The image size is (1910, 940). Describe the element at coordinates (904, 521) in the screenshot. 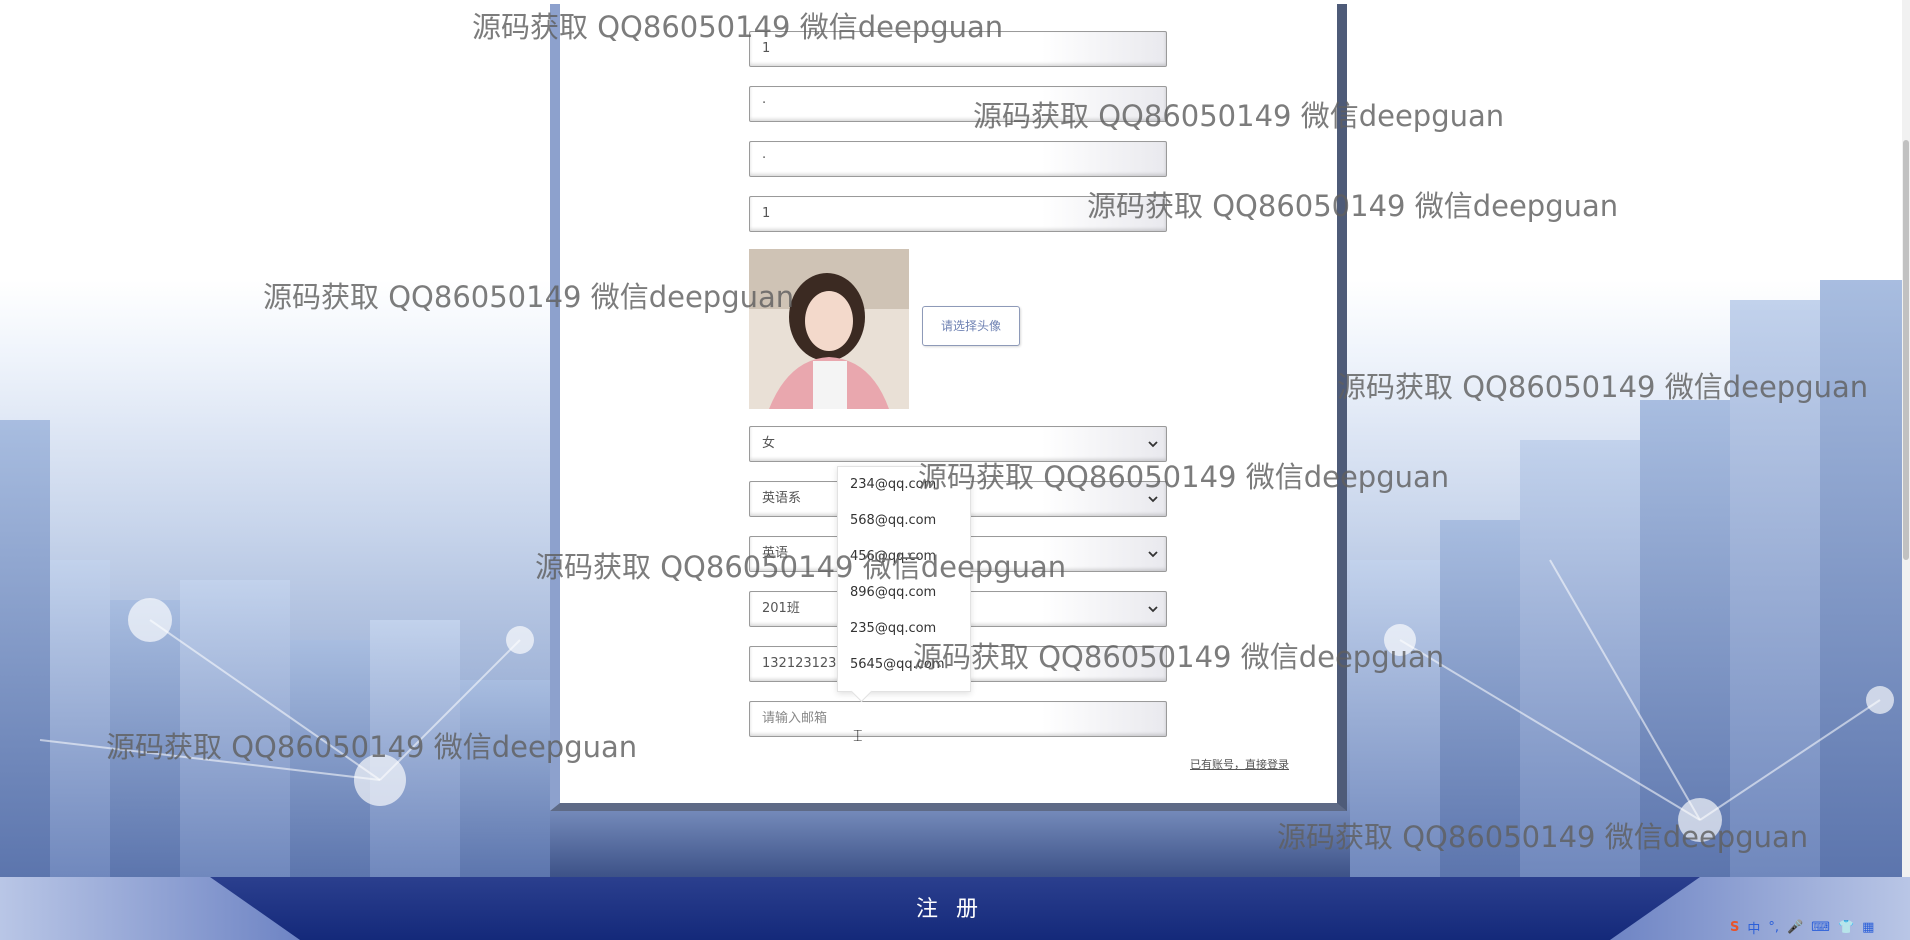

I see `email-suggestion-item: 568@qq.com` at that location.